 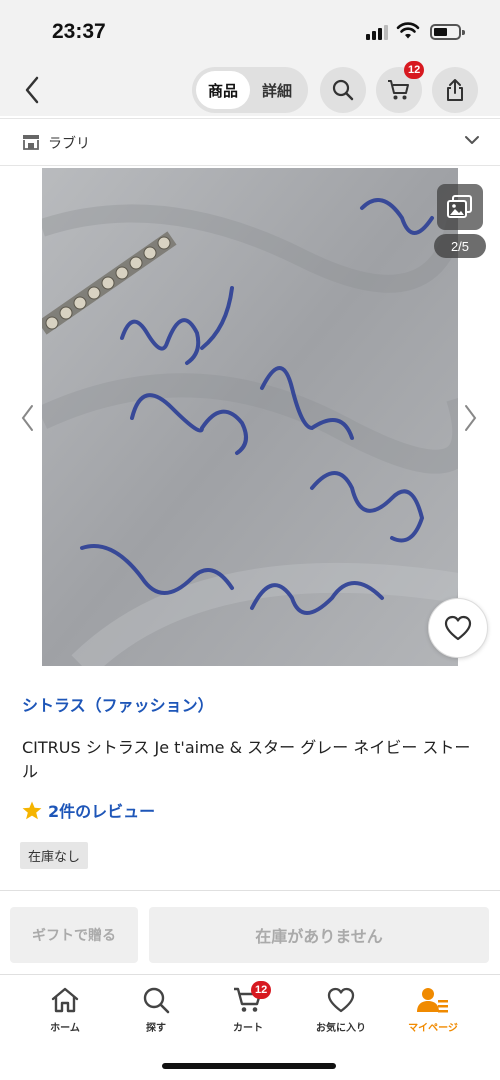 I want to click on search-button, so click(x=343, y=90).